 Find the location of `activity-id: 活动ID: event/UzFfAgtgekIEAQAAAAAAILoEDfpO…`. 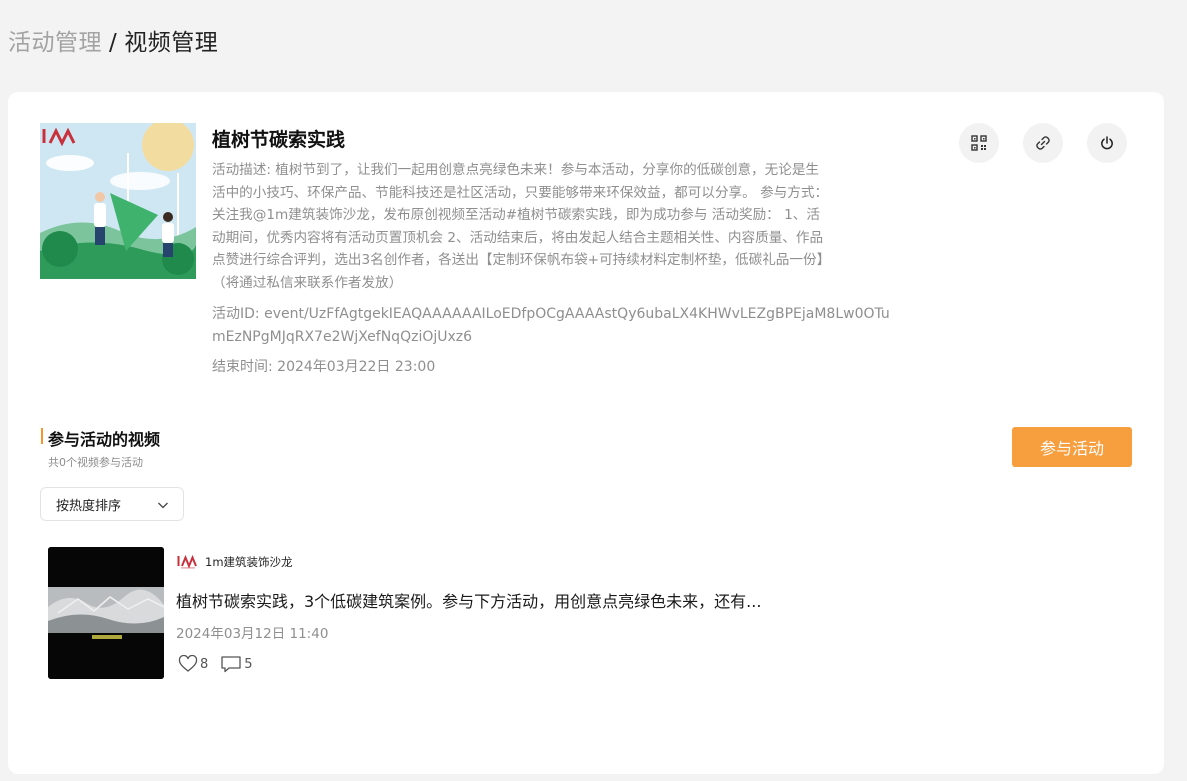

activity-id: 活动ID: event/UzFfAgtgekIEAQAAAAAAILoEDfpO… is located at coordinates (551, 325).